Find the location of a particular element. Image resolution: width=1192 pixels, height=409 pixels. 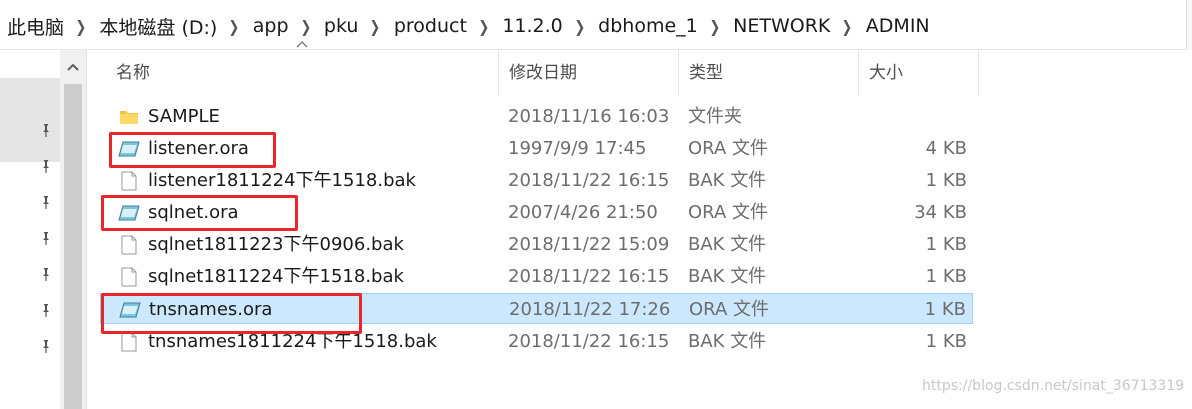

column-header-name: 名称 is located at coordinates (302, 73).